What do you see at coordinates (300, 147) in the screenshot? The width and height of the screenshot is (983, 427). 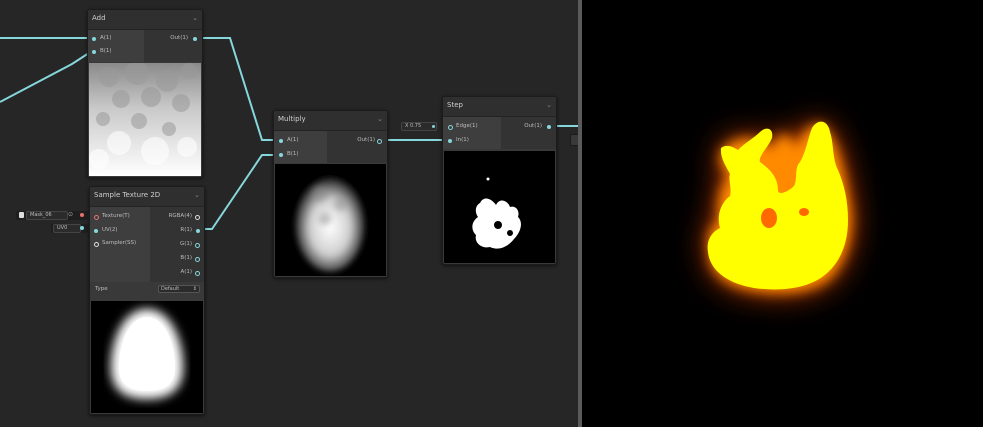 I see `multiply-inputs: A(1) B(1)` at bounding box center [300, 147].